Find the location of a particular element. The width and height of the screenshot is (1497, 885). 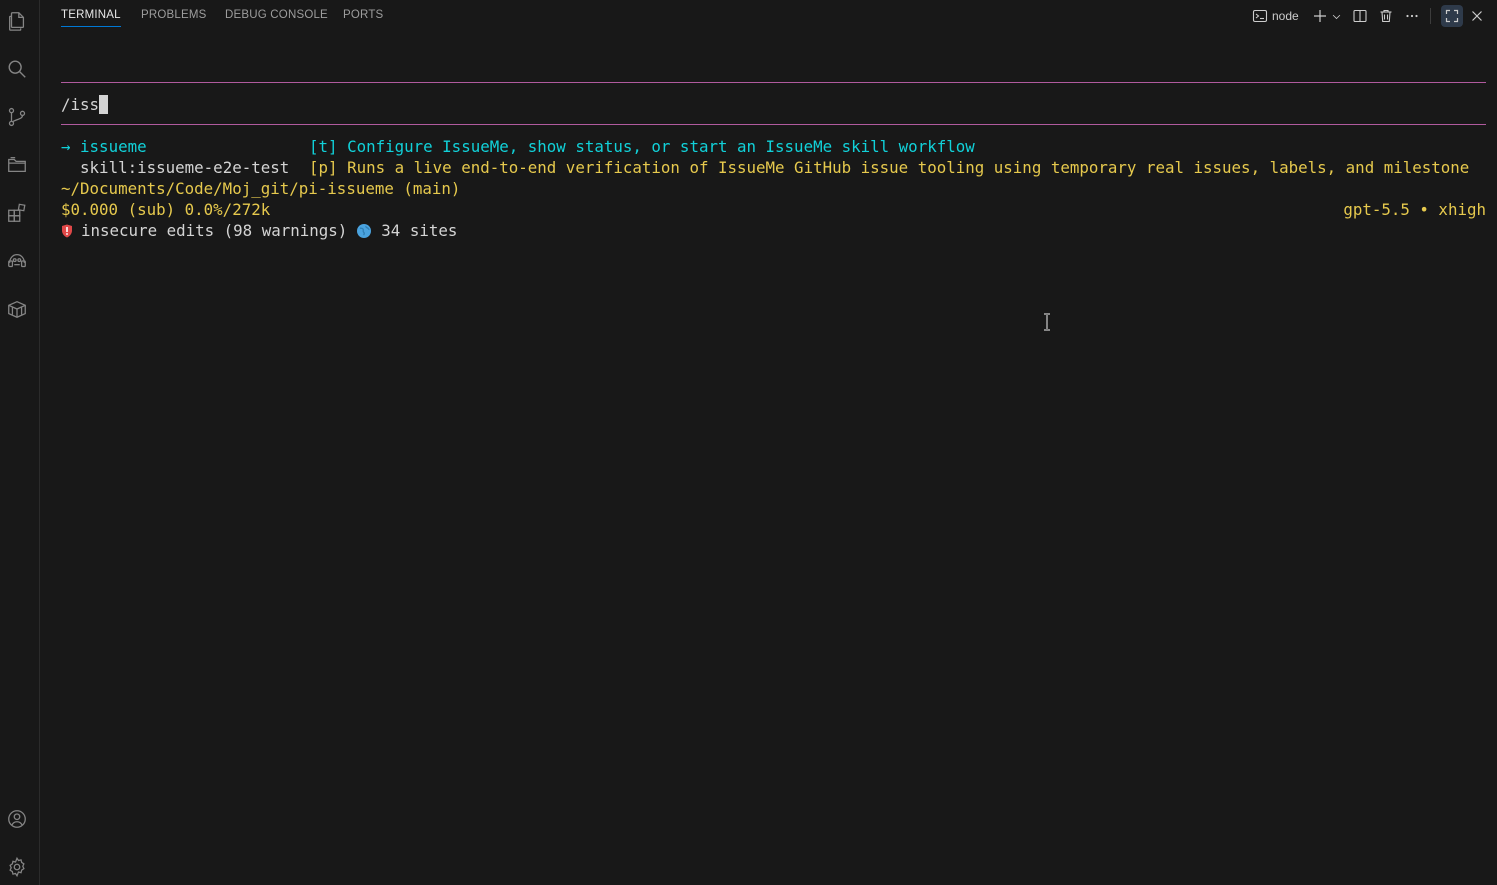

suggestion-marker: → is located at coordinates (71, 146).